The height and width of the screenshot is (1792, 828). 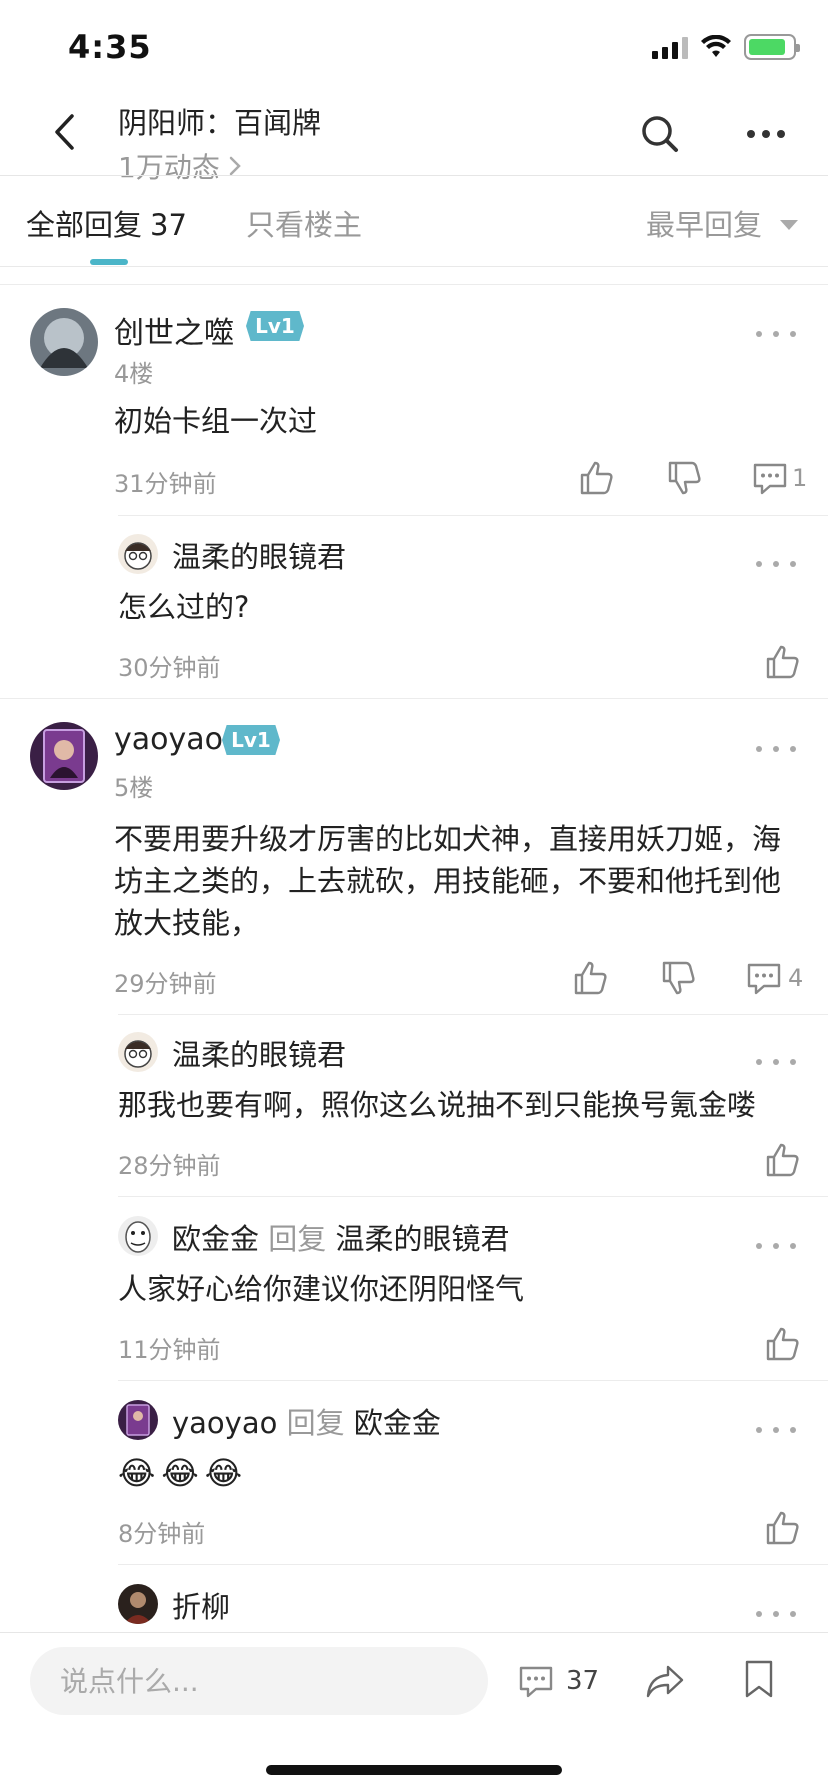 I want to click on sort-dropdown: 最早回复, so click(x=722, y=223).